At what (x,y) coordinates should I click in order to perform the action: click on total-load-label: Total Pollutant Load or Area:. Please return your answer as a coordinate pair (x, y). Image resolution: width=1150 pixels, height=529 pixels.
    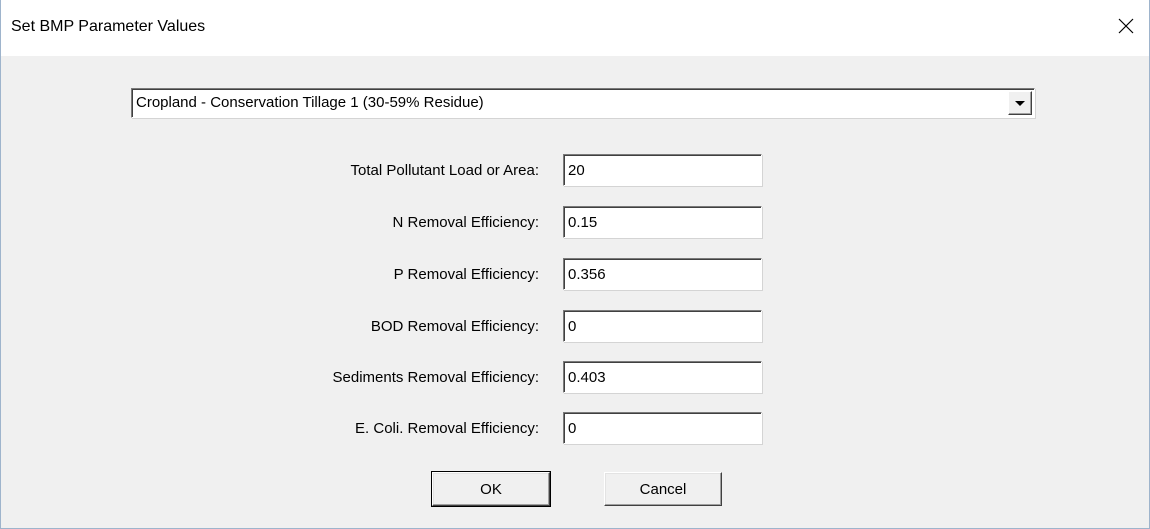
    Looking at the image, I should click on (444, 170).